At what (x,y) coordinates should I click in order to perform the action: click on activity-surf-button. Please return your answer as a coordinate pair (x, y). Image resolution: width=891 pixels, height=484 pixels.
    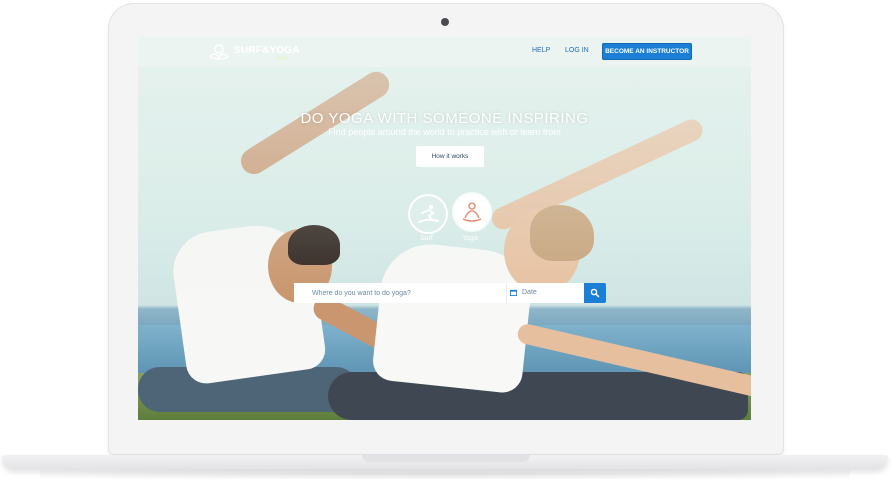
    Looking at the image, I should click on (428, 214).